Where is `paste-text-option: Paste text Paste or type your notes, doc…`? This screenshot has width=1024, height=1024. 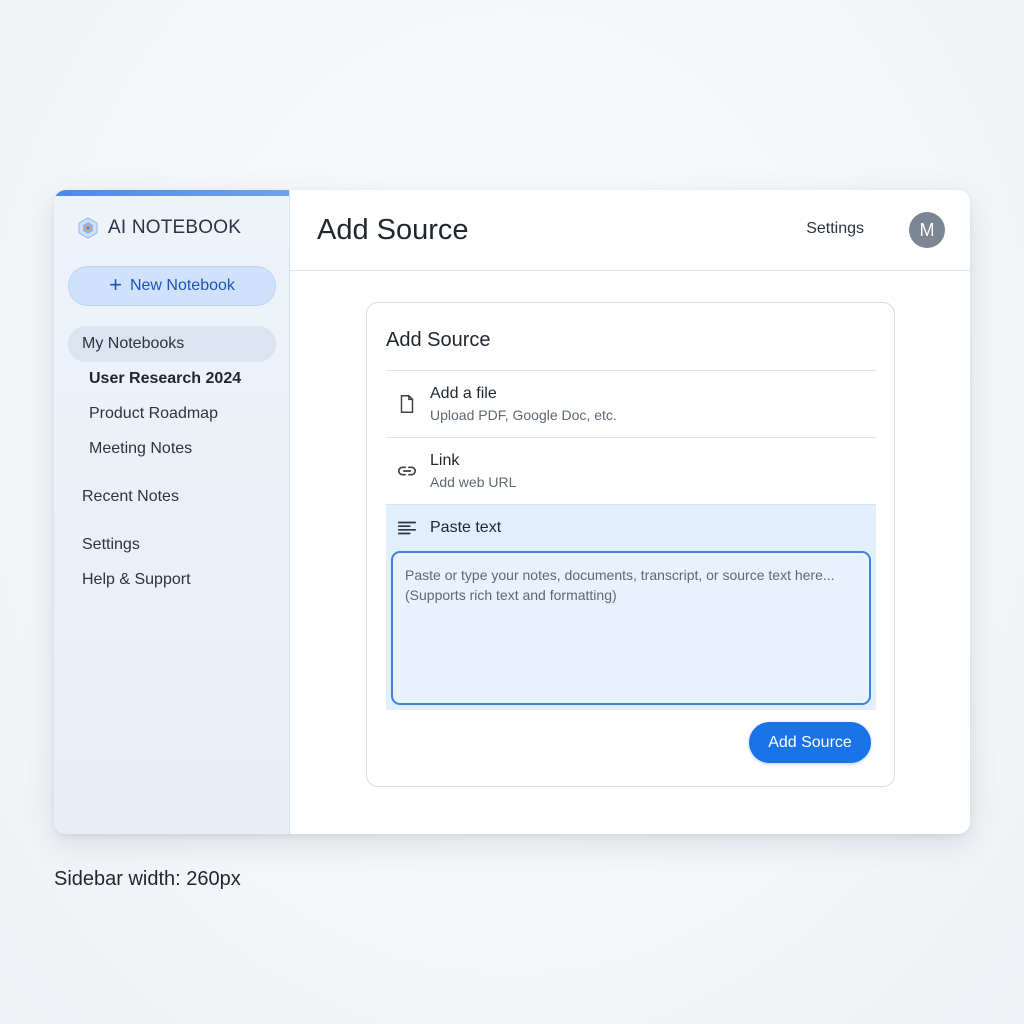 paste-text-option: Paste text Paste or type your notes, doc… is located at coordinates (631, 607).